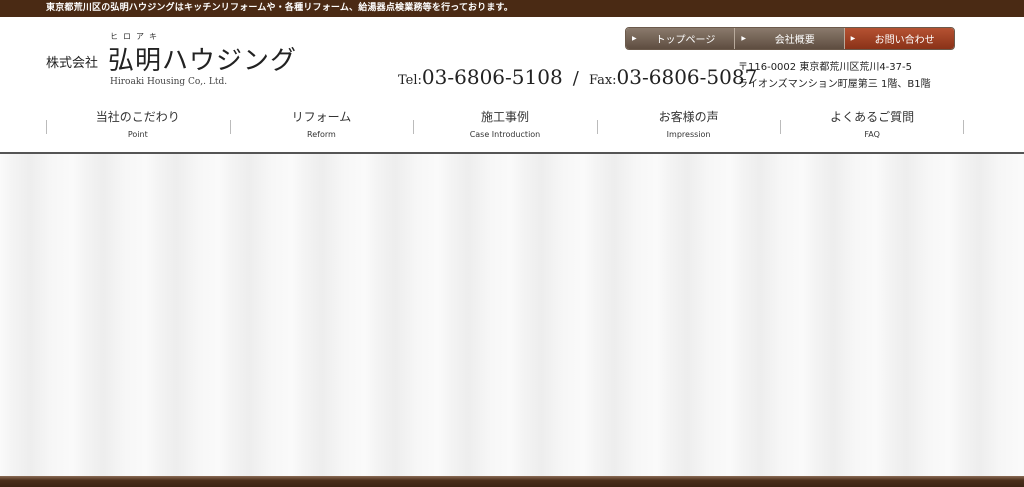 This screenshot has height=487, width=1024. I want to click on nav-item-faq: よくあるご質問 FAQ, so click(872, 125).